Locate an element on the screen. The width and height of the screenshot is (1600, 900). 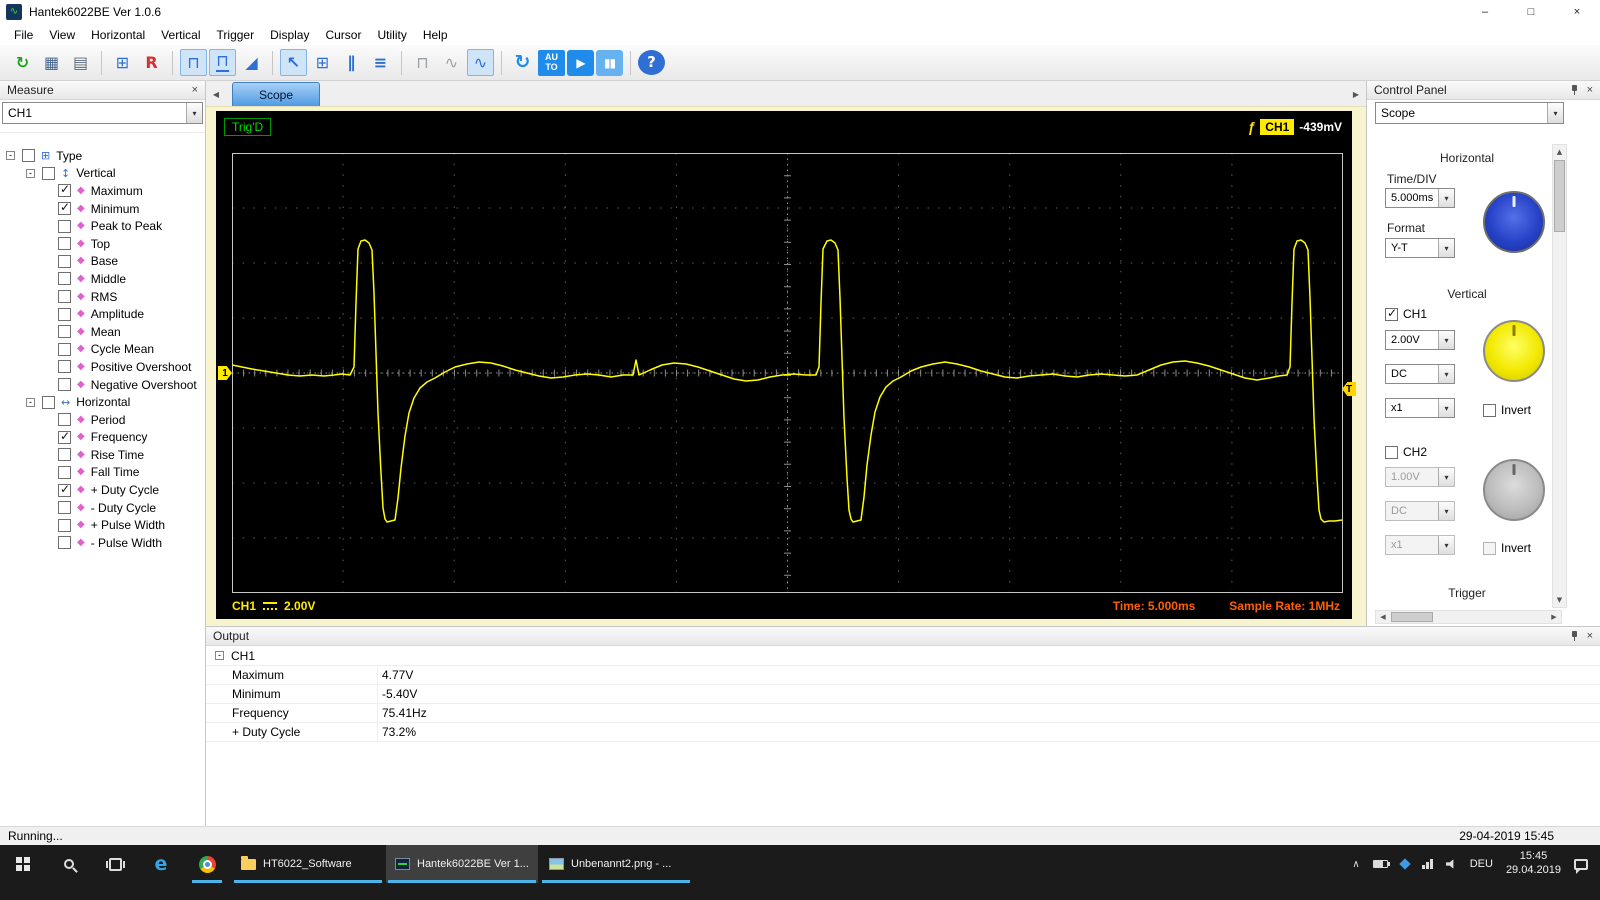
scroll-left-icon: ◀ is located at coordinates (1383, 617).